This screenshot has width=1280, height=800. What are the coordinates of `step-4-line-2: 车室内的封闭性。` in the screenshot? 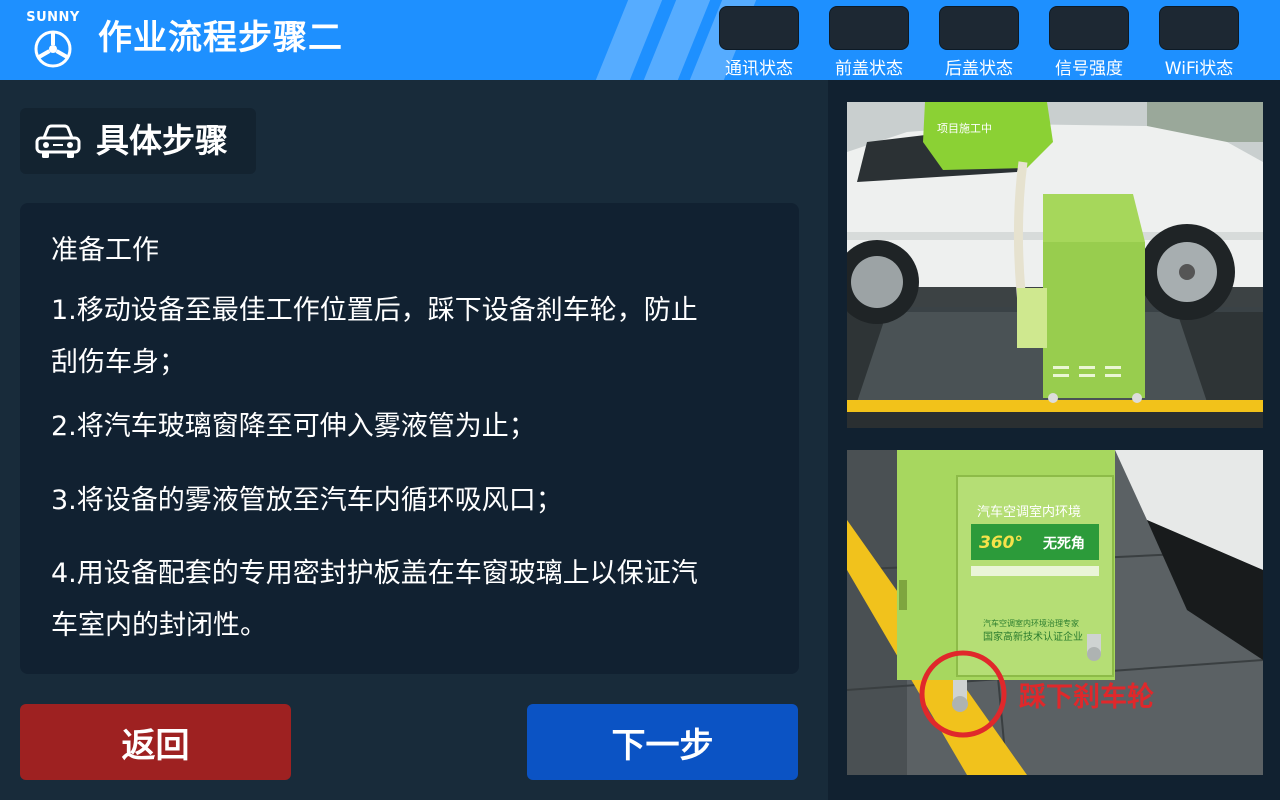 It's located at (159, 625).